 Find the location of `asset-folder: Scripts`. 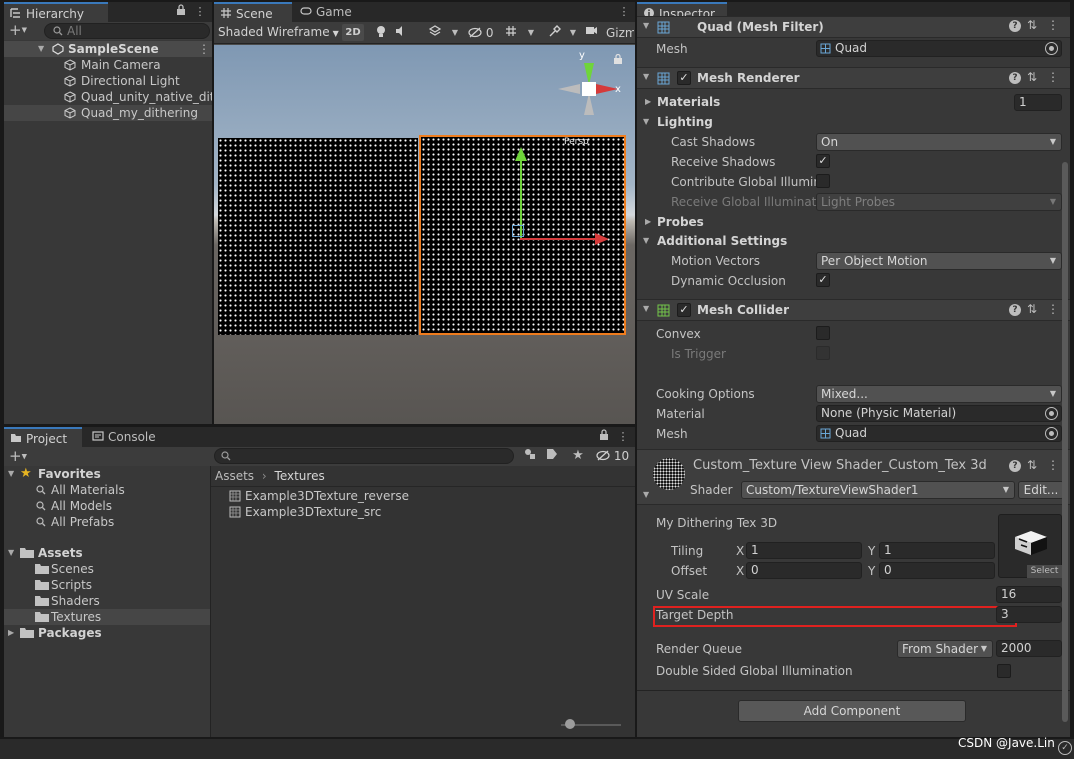

asset-folder: Scripts is located at coordinates (107, 585).